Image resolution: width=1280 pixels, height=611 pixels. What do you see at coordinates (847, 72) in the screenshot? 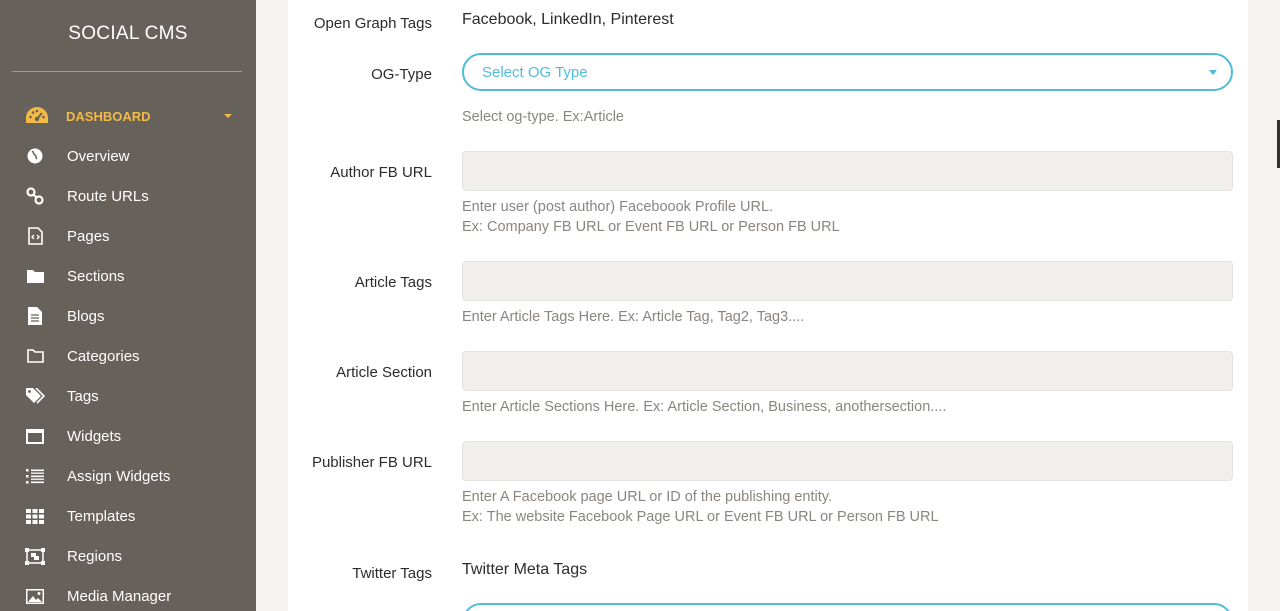
I see `og-type-select: Select OG Type` at bounding box center [847, 72].